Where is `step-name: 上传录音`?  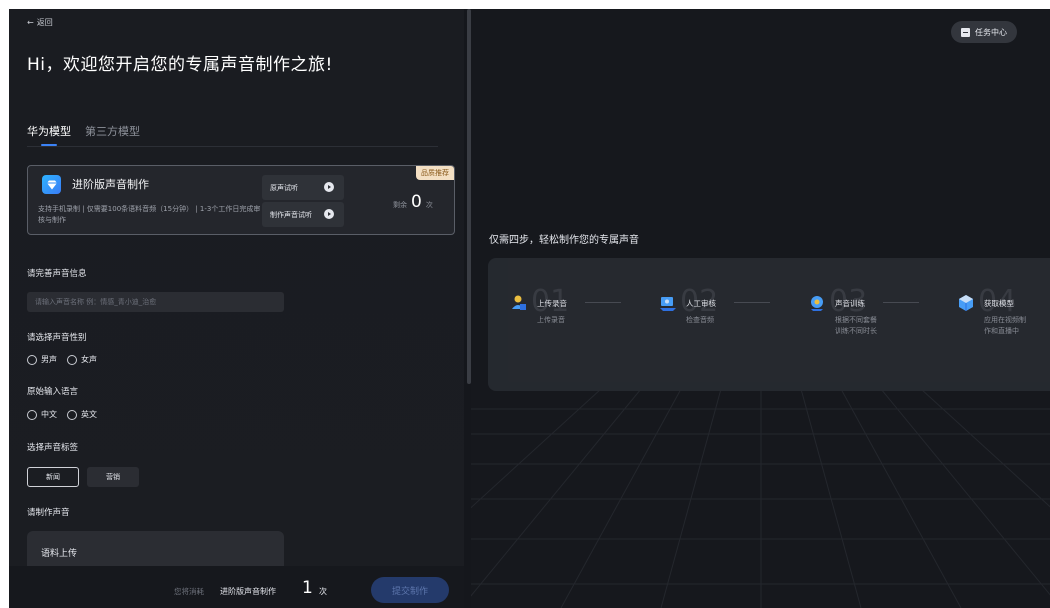 step-name: 上传录音 is located at coordinates (552, 303).